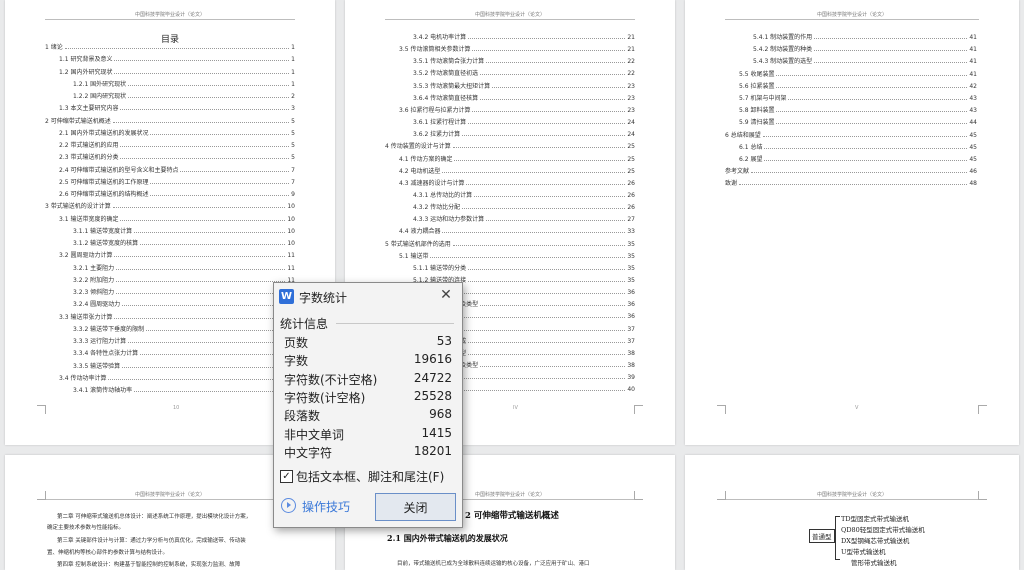 This screenshot has width=1024, height=570. What do you see at coordinates (326, 506) in the screenshot?
I see `tips-link: 操作技巧` at bounding box center [326, 506].